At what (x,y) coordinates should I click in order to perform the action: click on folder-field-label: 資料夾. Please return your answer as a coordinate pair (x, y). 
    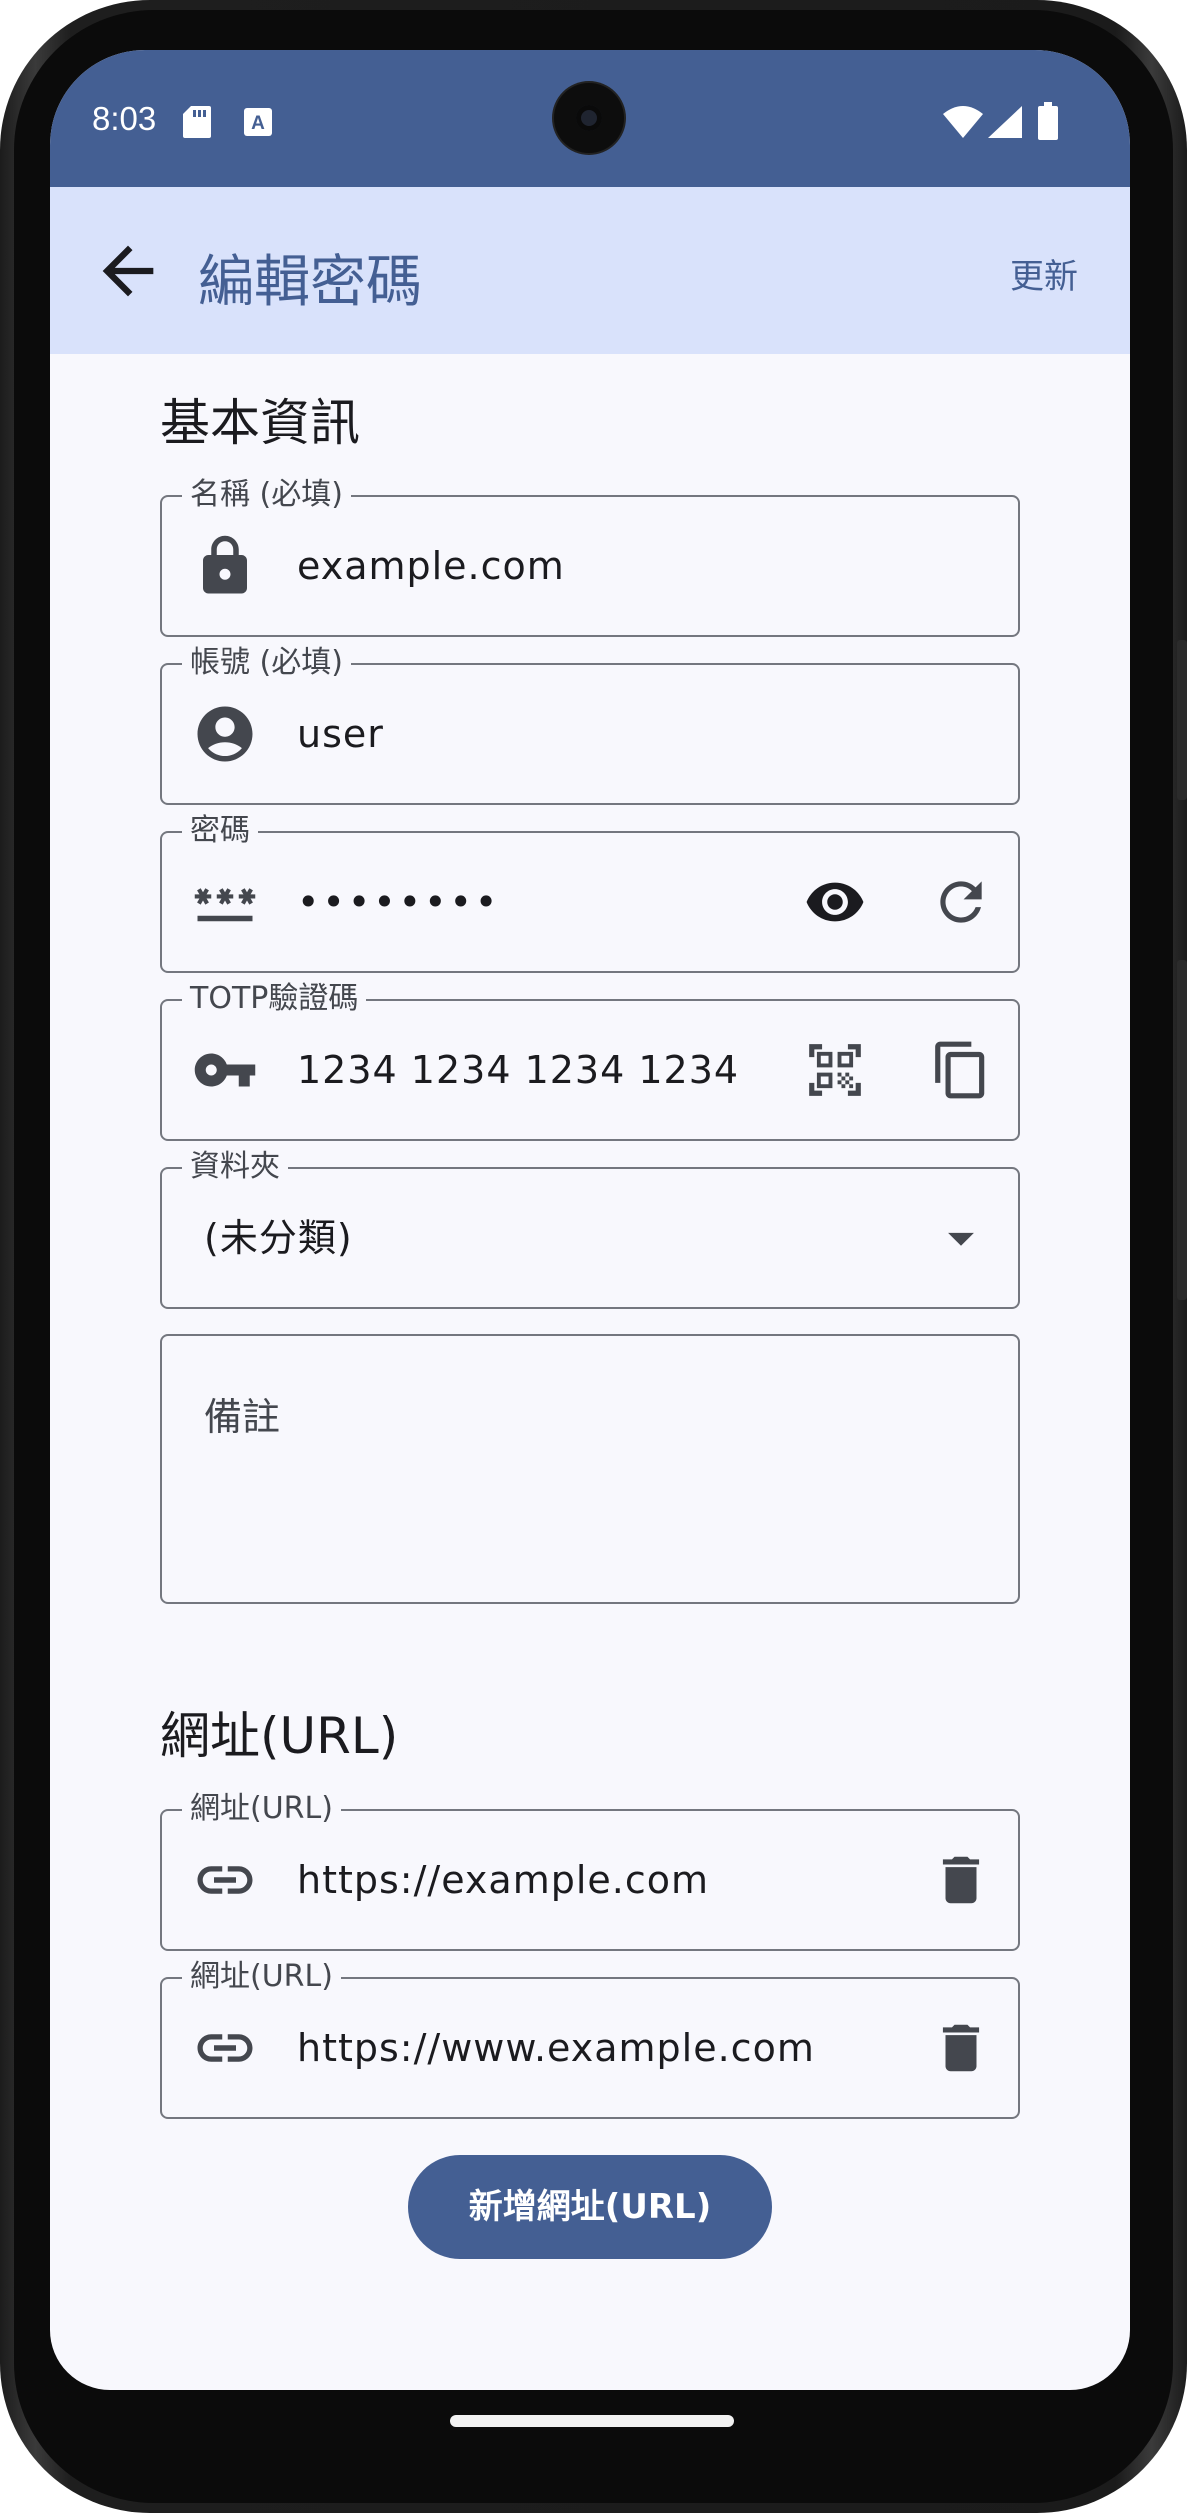
    Looking at the image, I should click on (235, 1167).